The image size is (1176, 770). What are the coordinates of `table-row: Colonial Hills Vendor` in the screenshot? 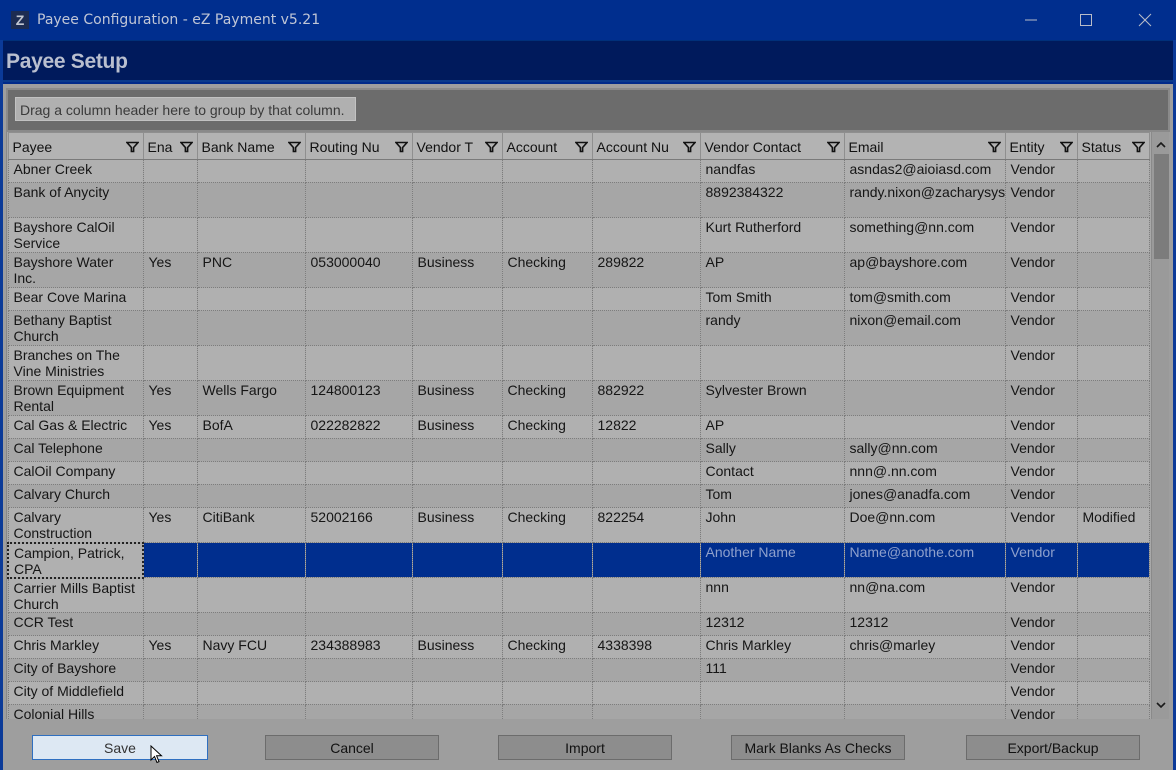 It's located at (578, 711).